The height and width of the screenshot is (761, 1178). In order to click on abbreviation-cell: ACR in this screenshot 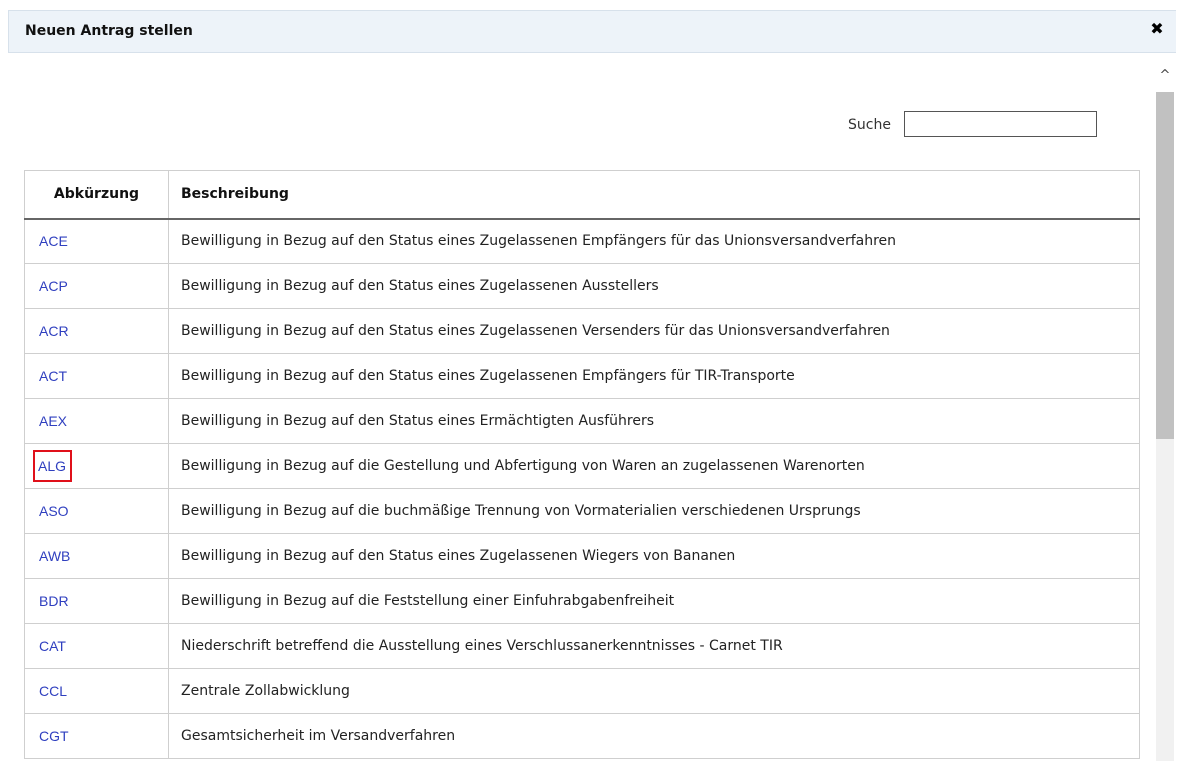, I will do `click(96, 331)`.